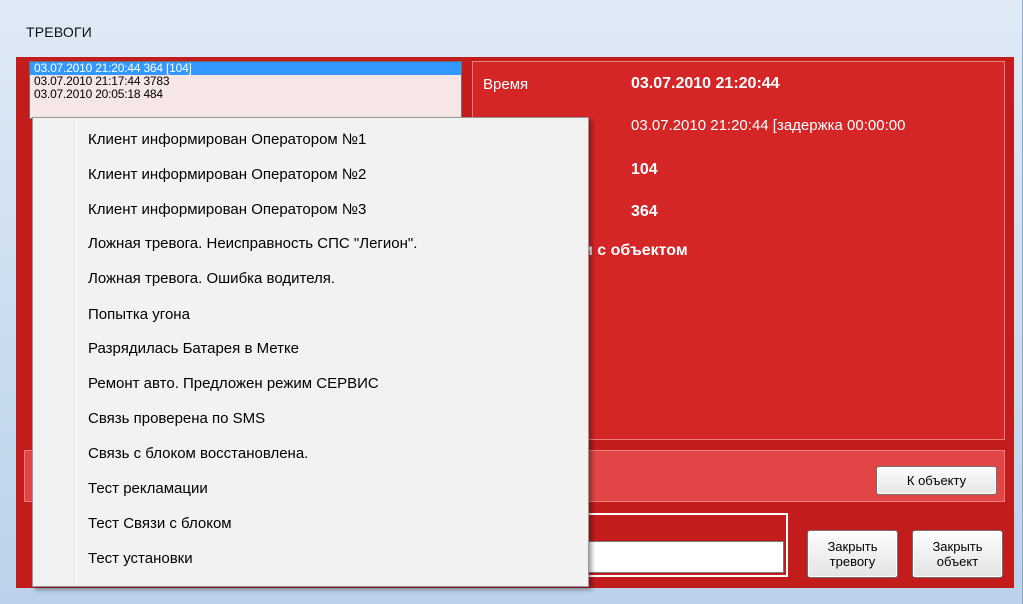 Image resolution: width=1023 pixels, height=604 pixels. I want to click on menu-item: Клиент информирован Оператором №3, so click(310, 210).